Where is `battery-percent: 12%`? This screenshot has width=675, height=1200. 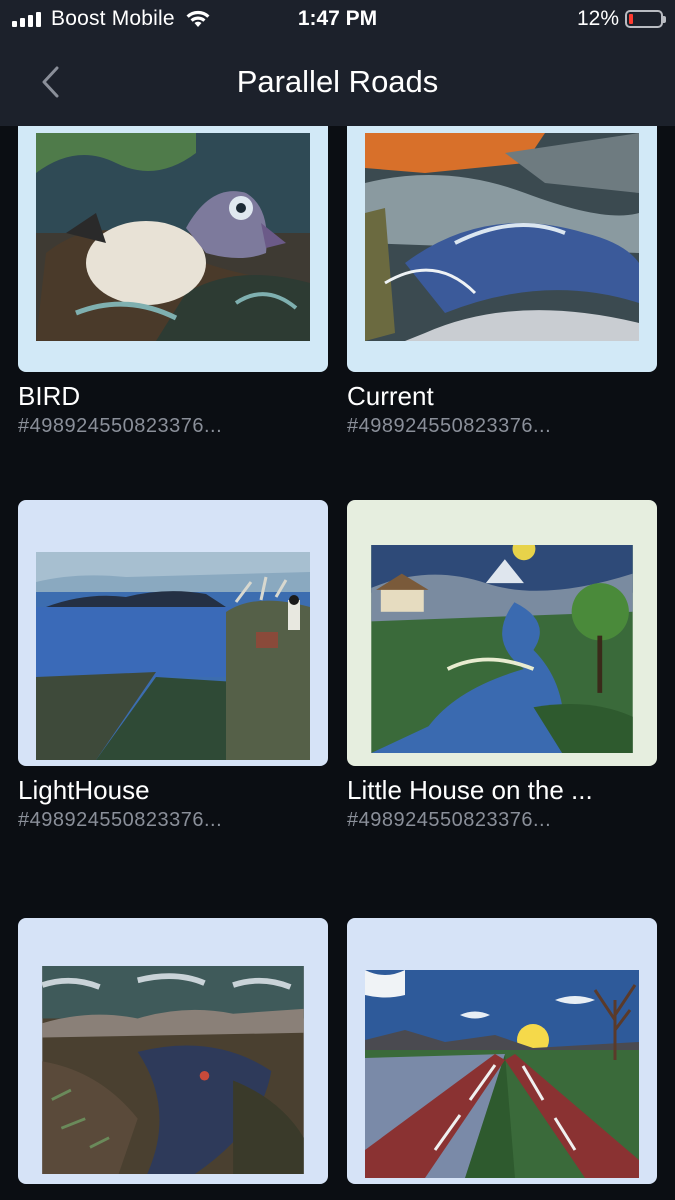
battery-percent: 12% is located at coordinates (597, 18).